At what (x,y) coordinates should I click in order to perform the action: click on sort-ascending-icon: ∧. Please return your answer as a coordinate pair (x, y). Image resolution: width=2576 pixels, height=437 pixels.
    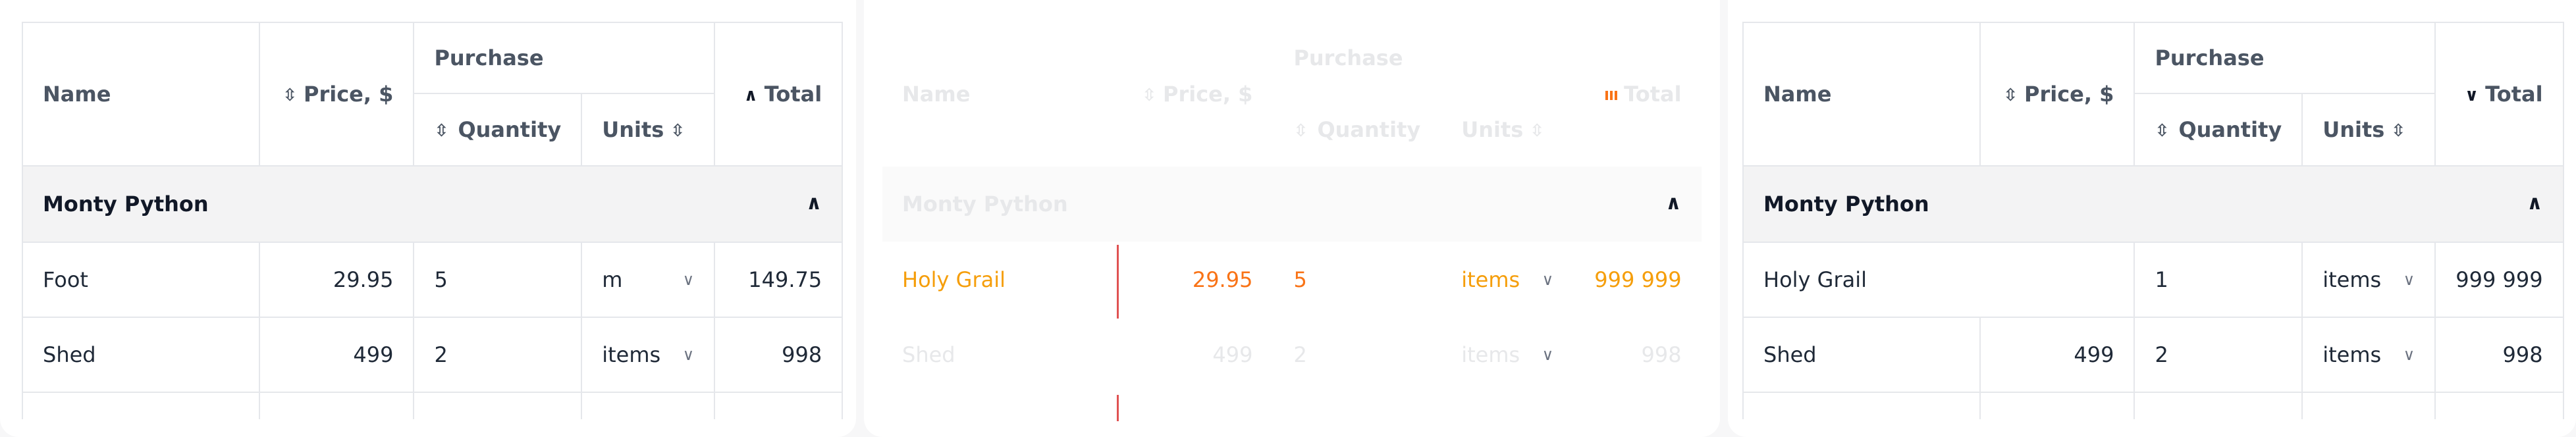
    Looking at the image, I should click on (750, 95).